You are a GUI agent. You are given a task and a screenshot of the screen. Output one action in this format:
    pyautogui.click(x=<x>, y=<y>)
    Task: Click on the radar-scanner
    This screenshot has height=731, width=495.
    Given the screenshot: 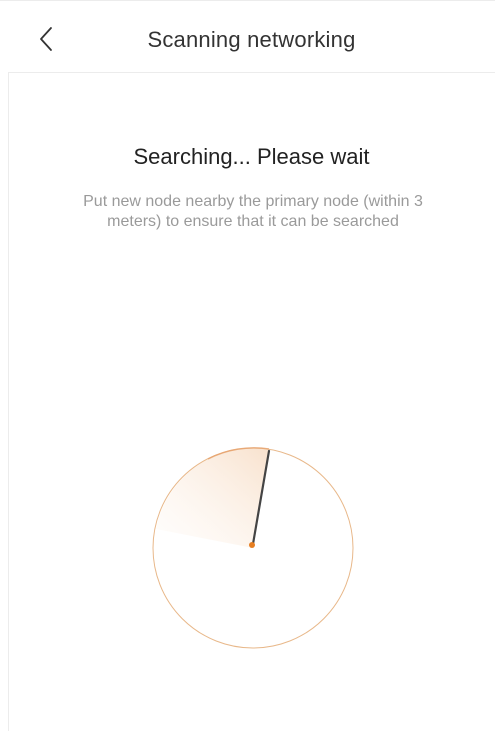 What is the action you would take?
    pyautogui.click(x=253, y=548)
    